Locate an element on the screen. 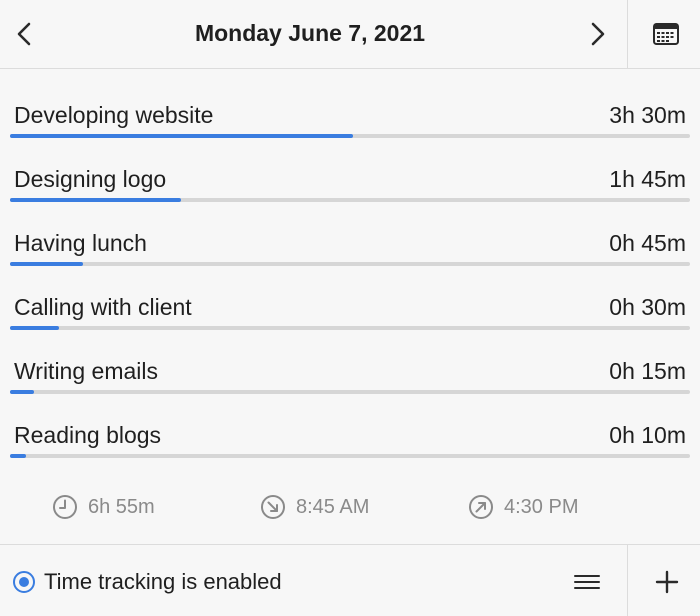 This screenshot has width=700, height=616. total-time-value: 6h 55m is located at coordinates (121, 506).